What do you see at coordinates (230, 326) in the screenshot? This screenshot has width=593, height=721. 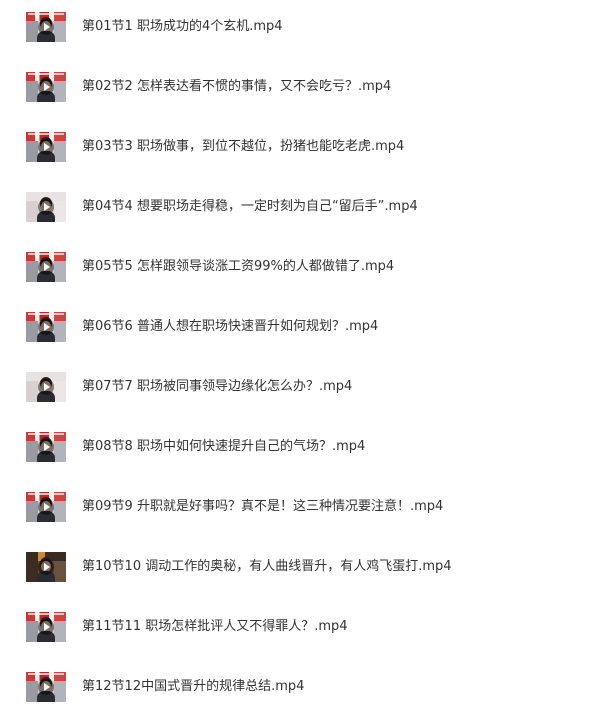 I see `file-name: 第06节6 普通人想在职场快速晋升如何规划？.mp4` at bounding box center [230, 326].